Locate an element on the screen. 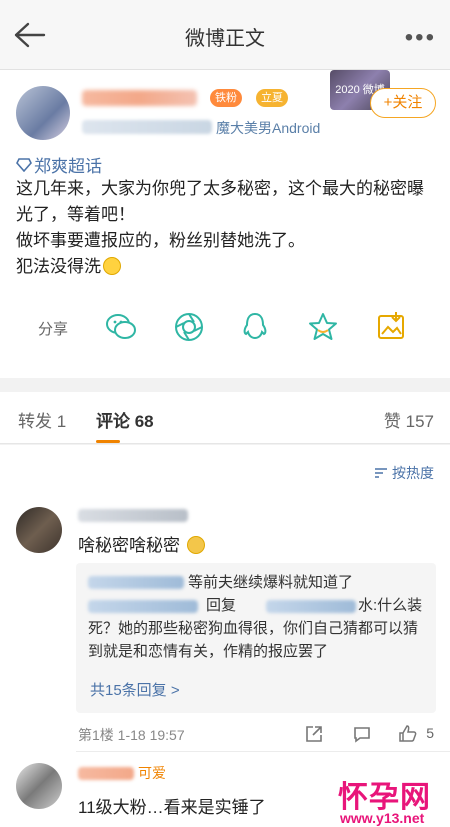  comment-text-content: 啥秘密啥秘密 is located at coordinates (129, 545).